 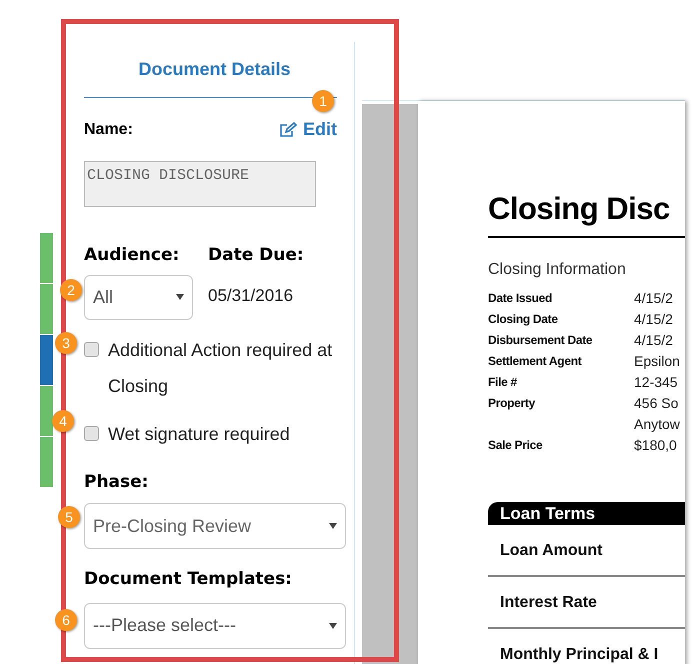 What do you see at coordinates (288, 130) in the screenshot?
I see `edit-icon` at bounding box center [288, 130].